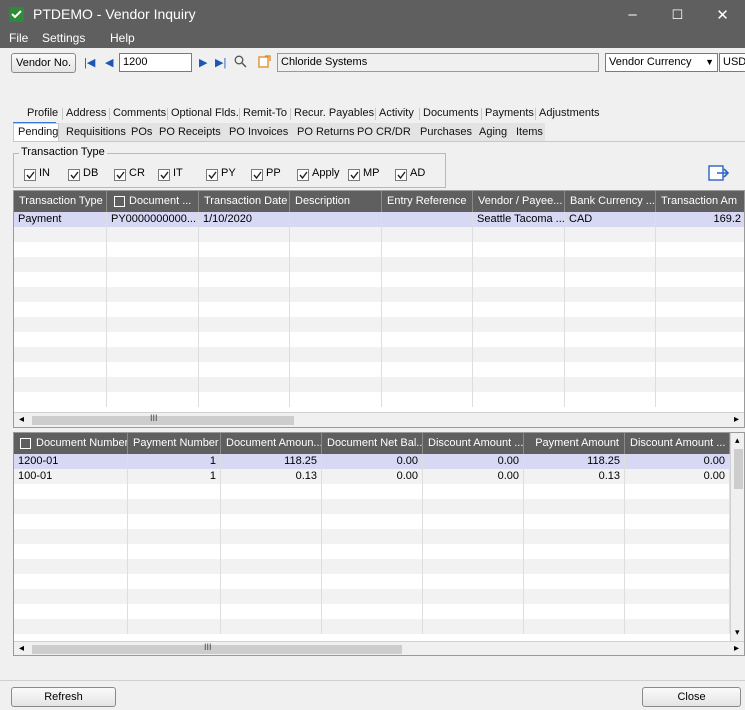 Image resolution: width=745 pixels, height=710 pixels. What do you see at coordinates (220, 63) in the screenshot?
I see `last-record-icon: ▶|` at bounding box center [220, 63].